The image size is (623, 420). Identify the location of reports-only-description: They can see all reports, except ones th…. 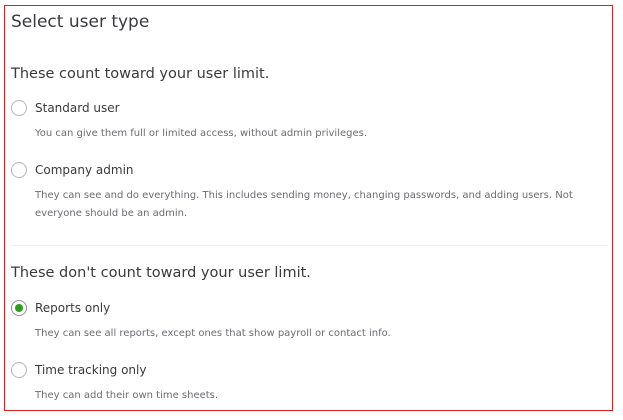
(213, 333).